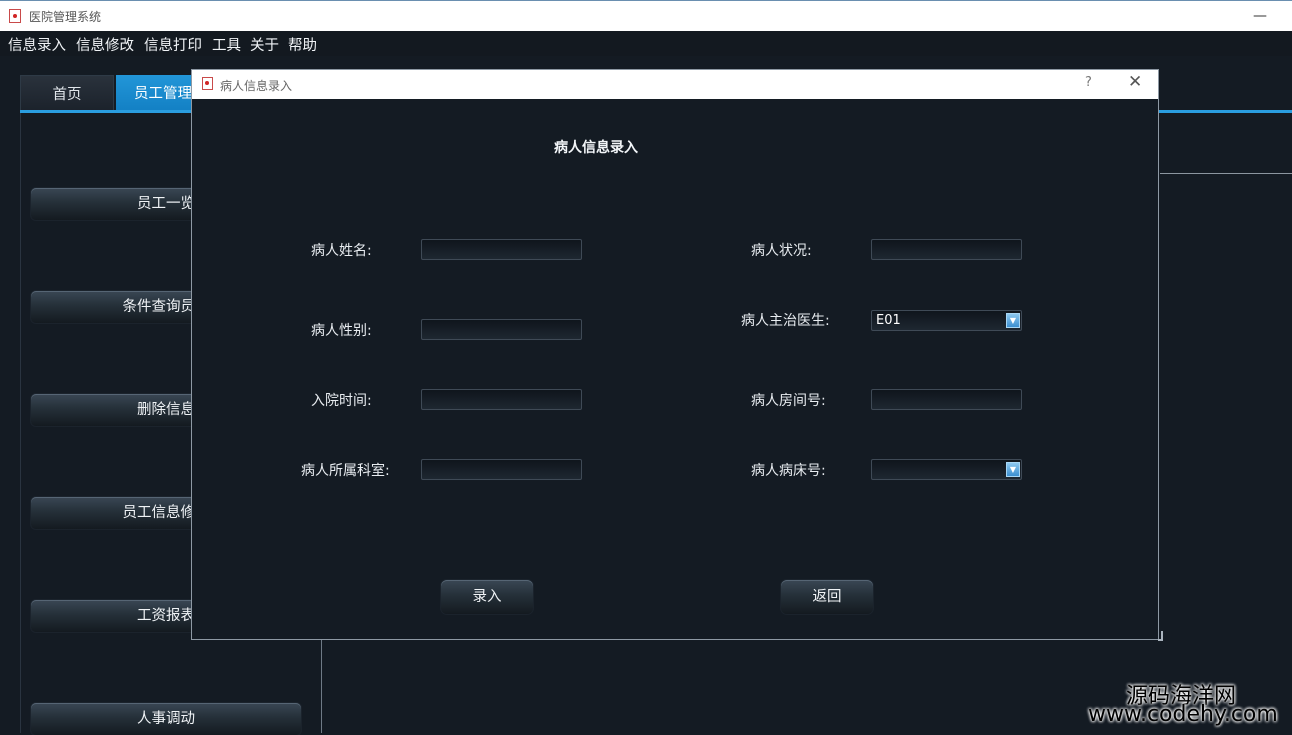  Describe the element at coordinates (501, 249) in the screenshot. I see `patient-name-input` at that location.